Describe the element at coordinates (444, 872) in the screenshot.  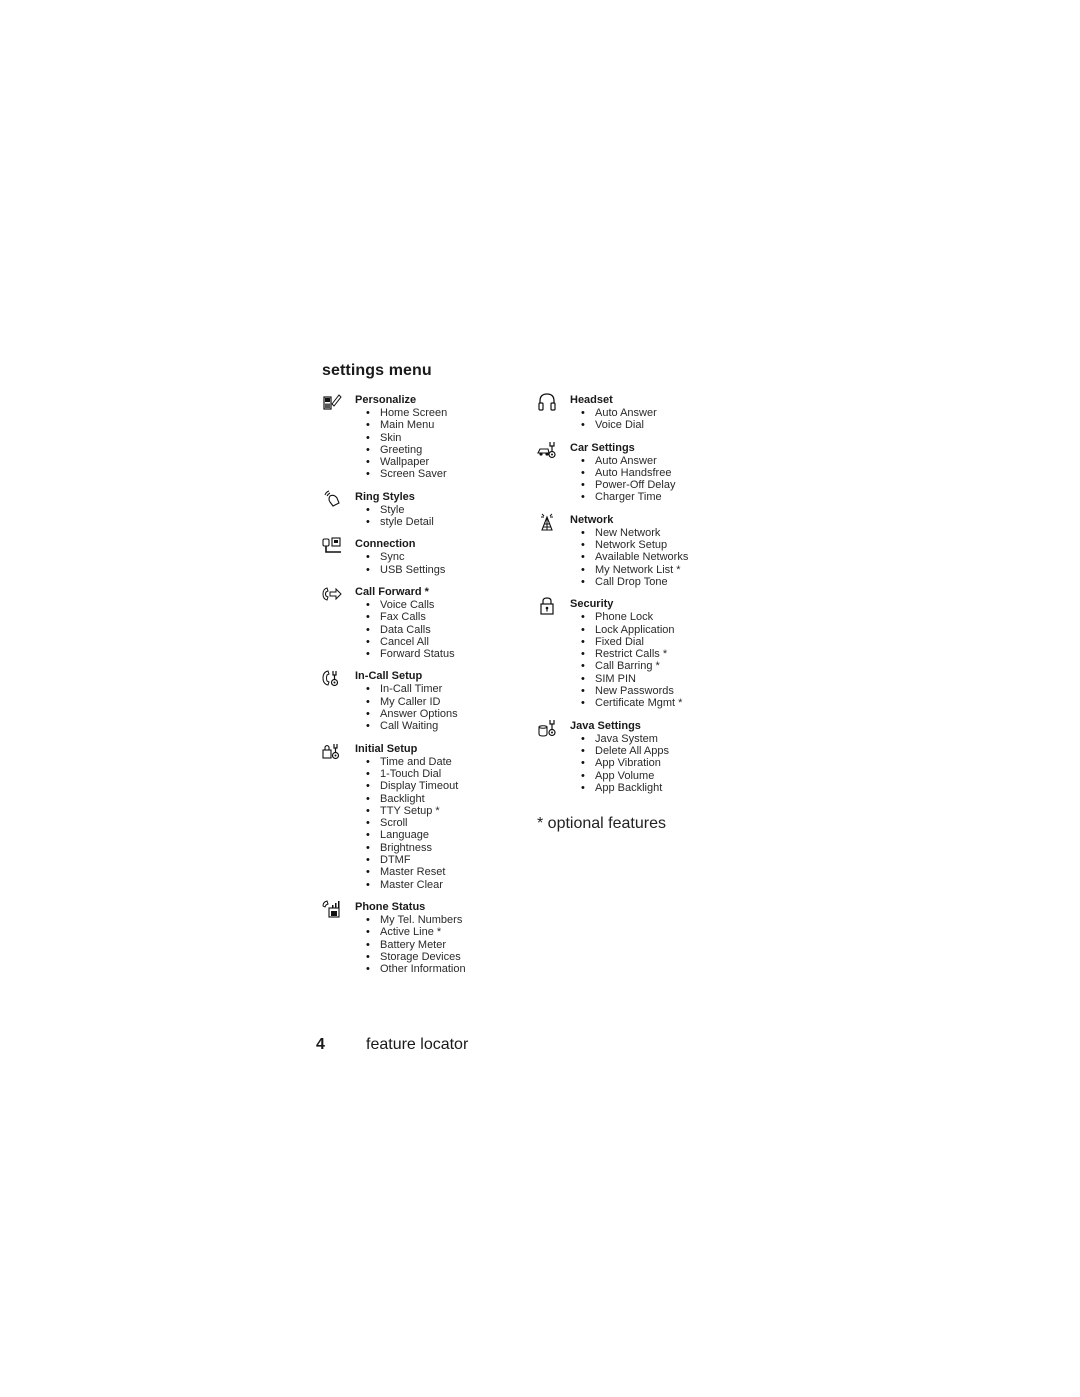
I see `list-item: Master Reset` at that location.